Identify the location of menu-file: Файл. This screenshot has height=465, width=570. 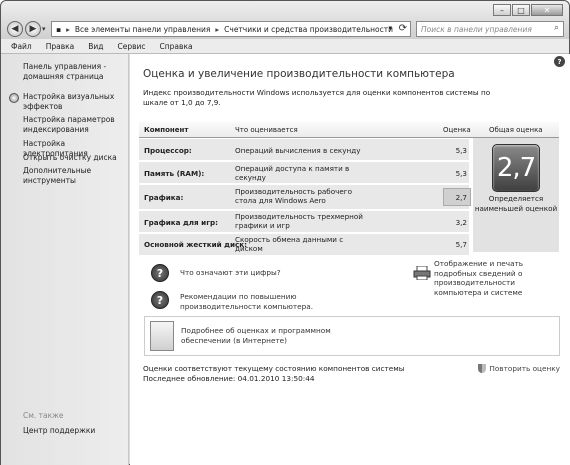
(21, 46).